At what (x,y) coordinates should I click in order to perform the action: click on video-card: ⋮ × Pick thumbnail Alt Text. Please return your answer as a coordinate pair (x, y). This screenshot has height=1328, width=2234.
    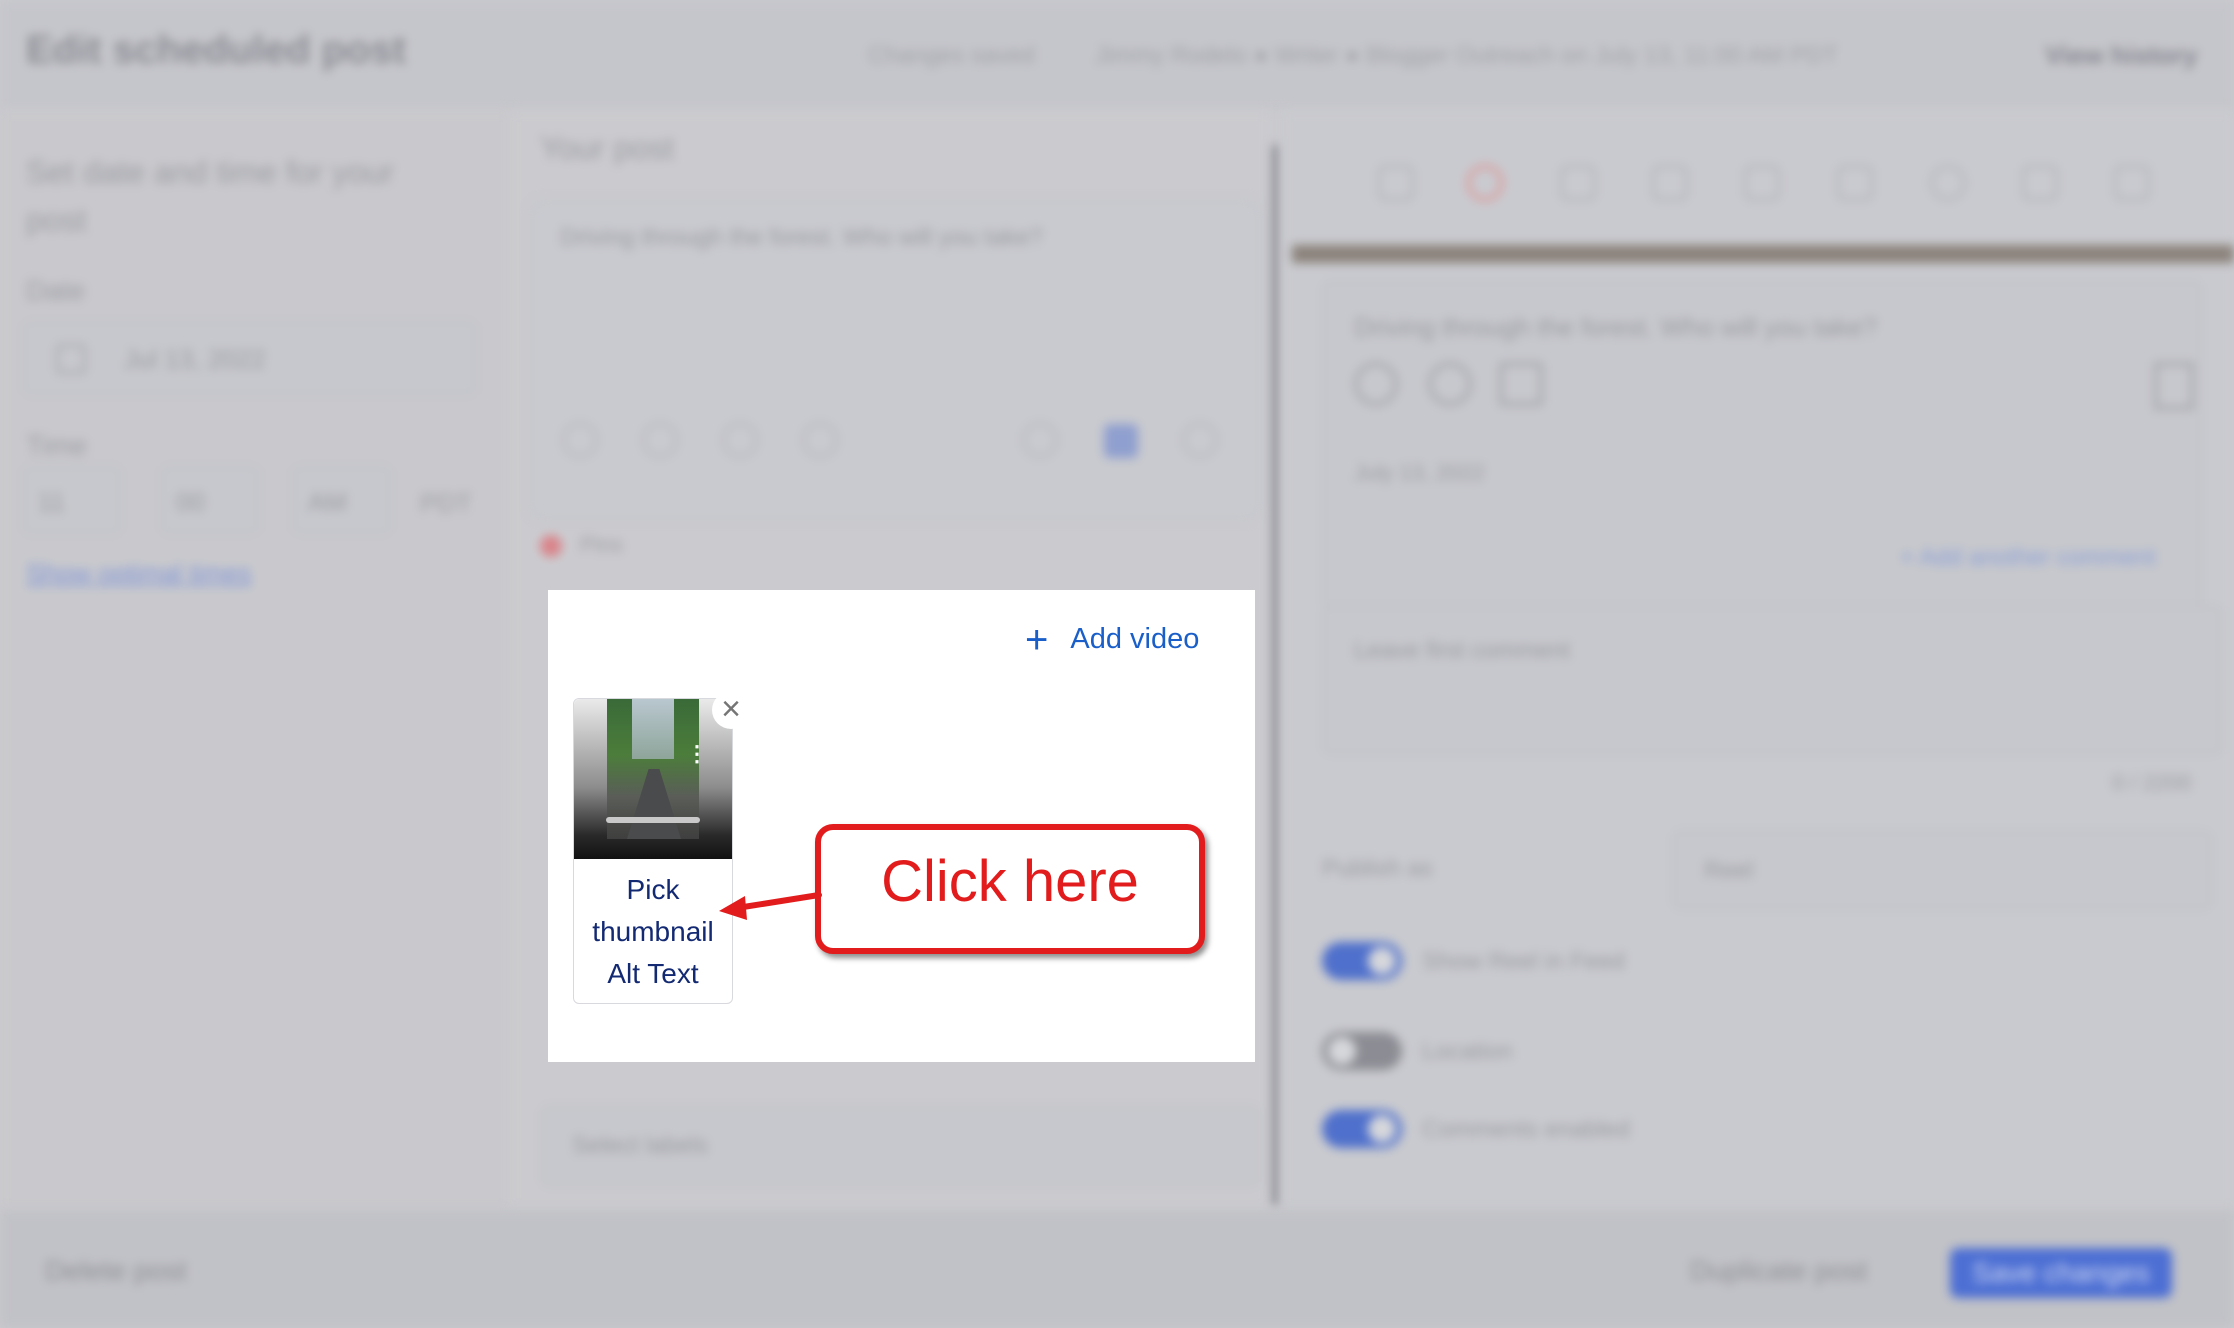
    Looking at the image, I should click on (661, 847).